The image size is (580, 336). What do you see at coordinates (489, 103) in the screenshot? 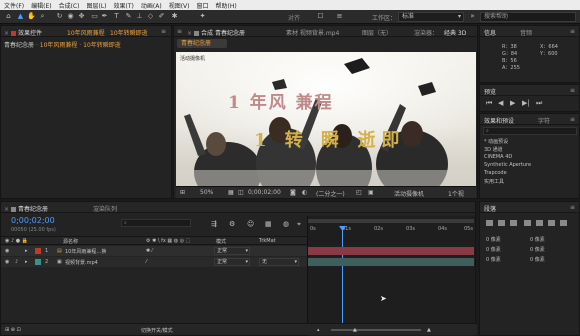
I see `first-frame-icon: ⏮` at bounding box center [489, 103].